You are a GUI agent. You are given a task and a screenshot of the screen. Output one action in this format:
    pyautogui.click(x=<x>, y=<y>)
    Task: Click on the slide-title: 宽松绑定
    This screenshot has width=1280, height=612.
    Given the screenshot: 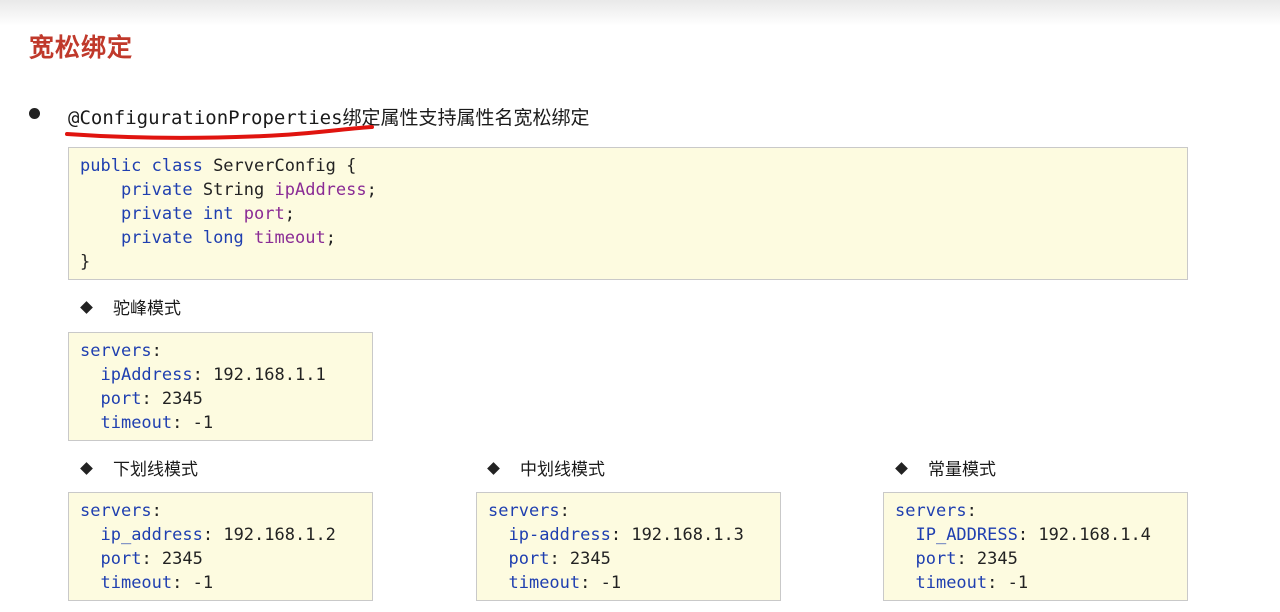 What is the action you would take?
    pyautogui.click(x=81, y=47)
    